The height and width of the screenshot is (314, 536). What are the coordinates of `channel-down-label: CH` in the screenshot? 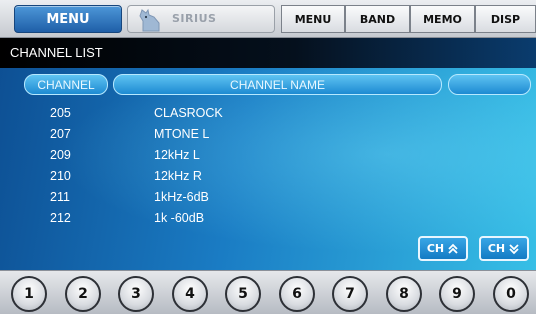 It's located at (496, 248).